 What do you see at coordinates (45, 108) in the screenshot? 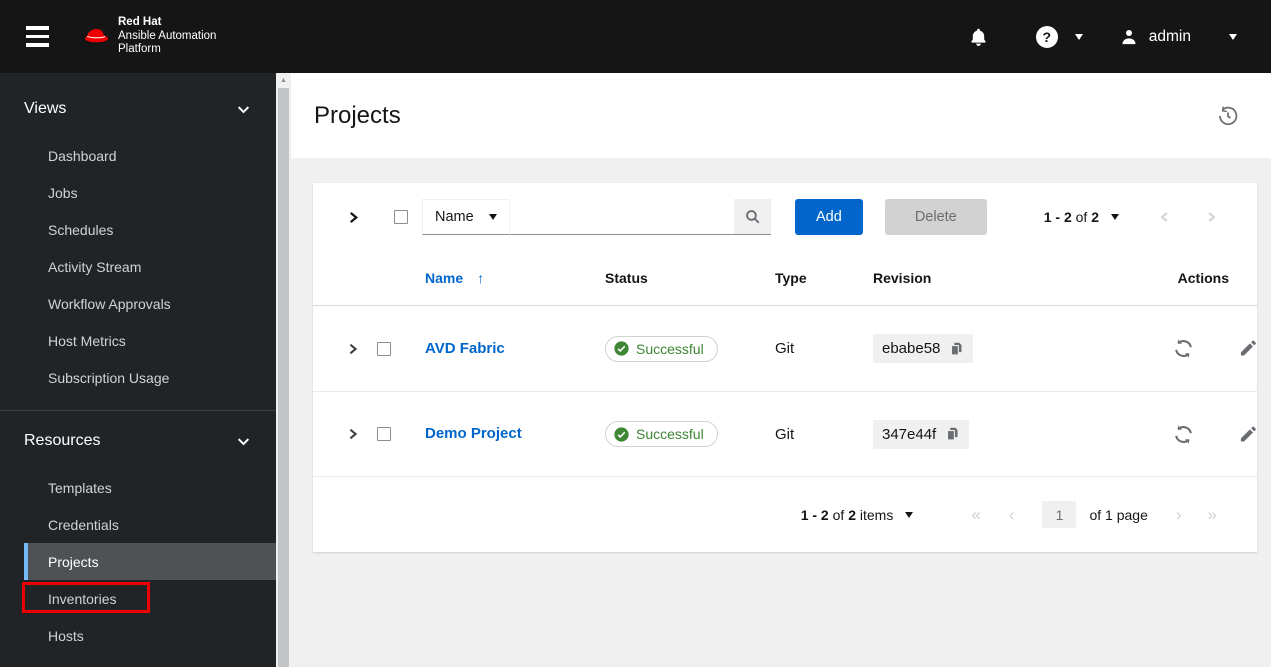
I see `group-label: Views` at bounding box center [45, 108].